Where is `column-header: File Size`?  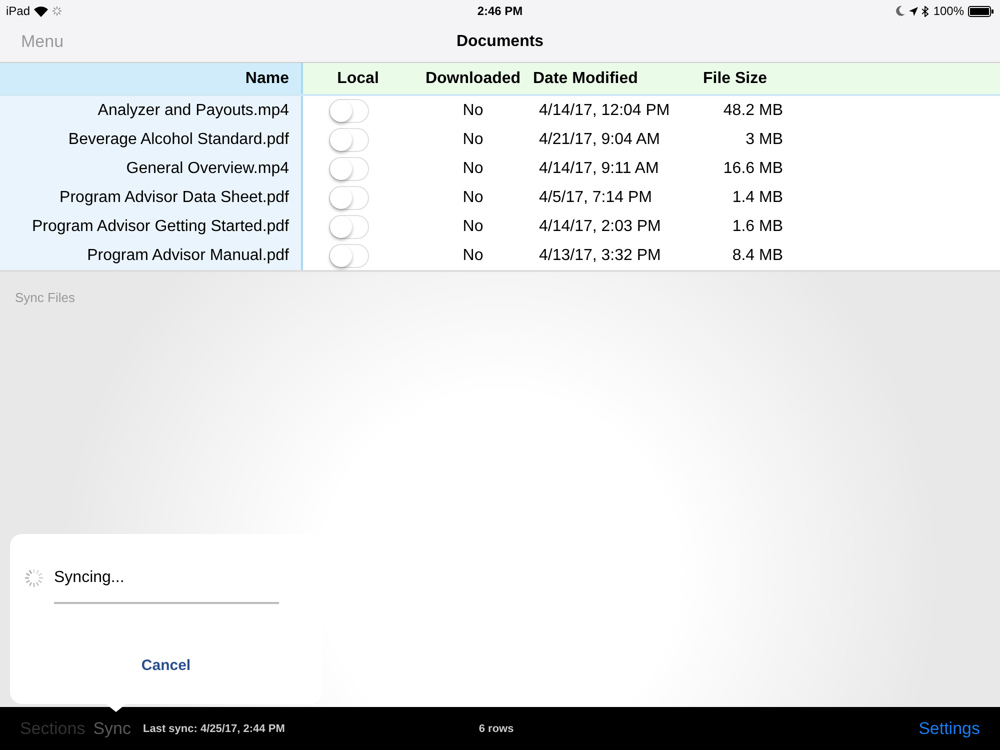 column-header: File Size is located at coordinates (733, 79).